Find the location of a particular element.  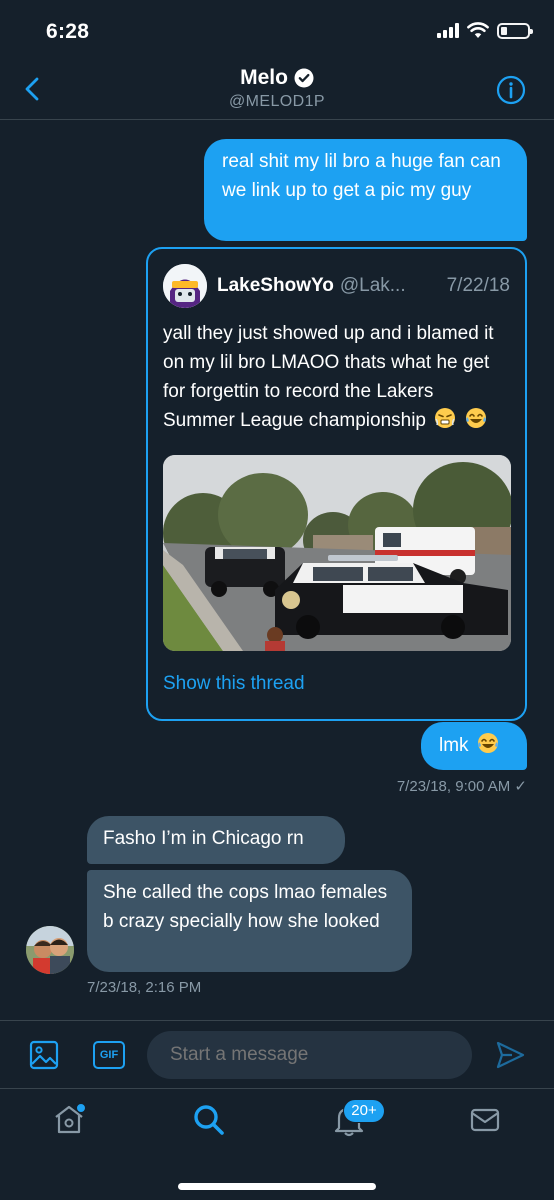

status-time: 6:28 is located at coordinates (68, 31).